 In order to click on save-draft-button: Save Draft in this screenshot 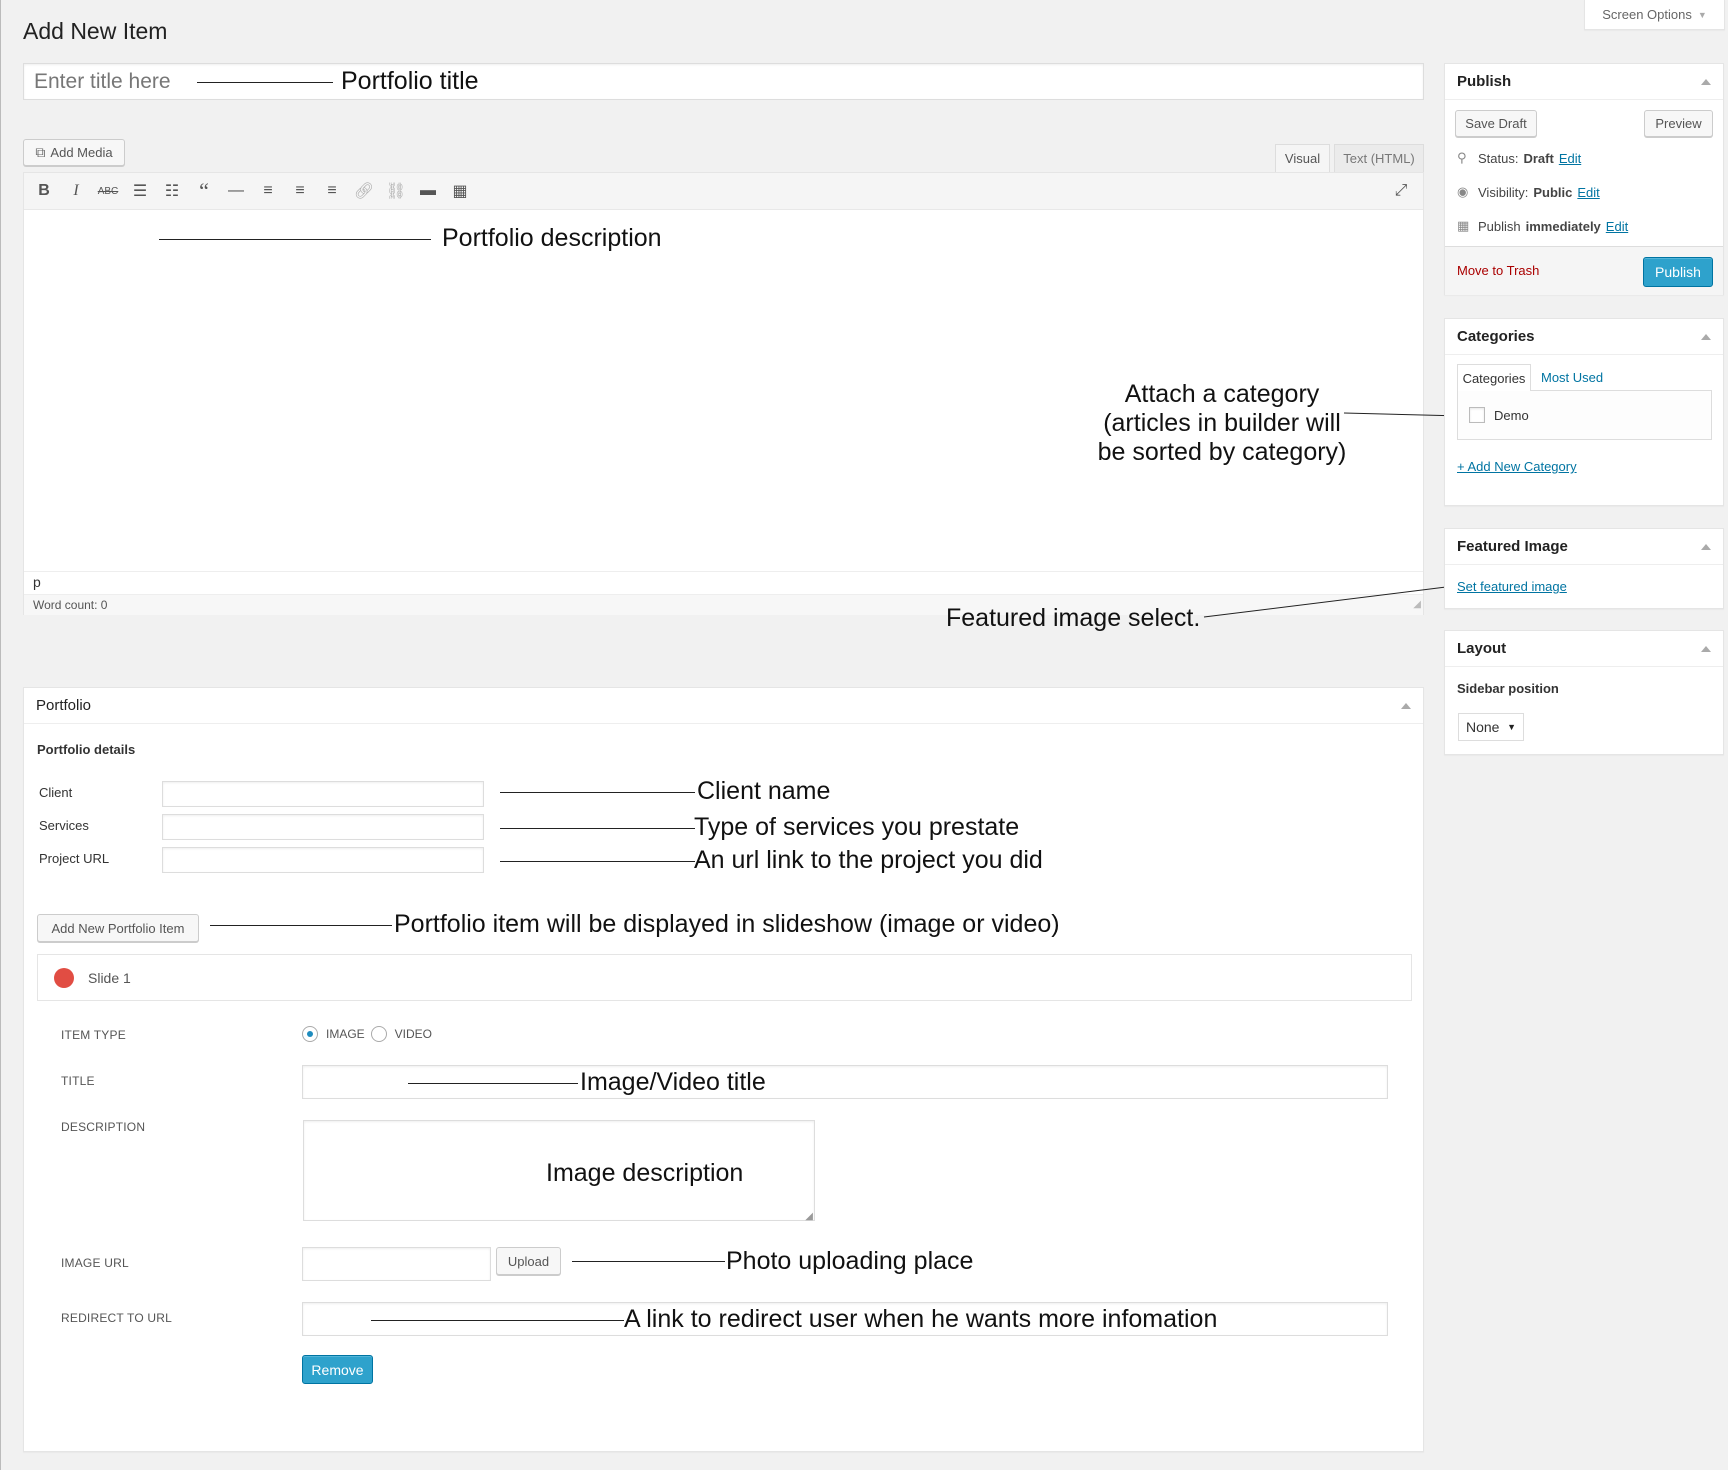, I will do `click(1496, 123)`.